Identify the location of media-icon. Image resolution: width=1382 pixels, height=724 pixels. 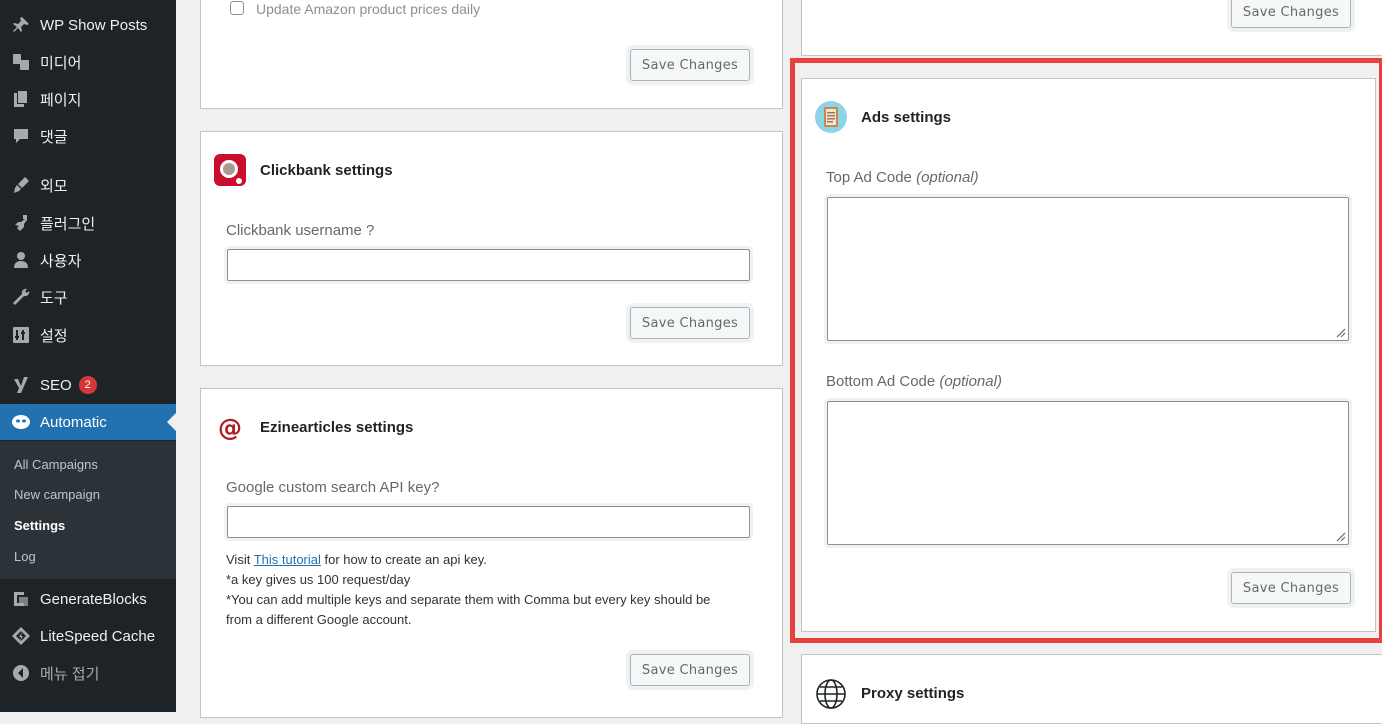
(21, 62).